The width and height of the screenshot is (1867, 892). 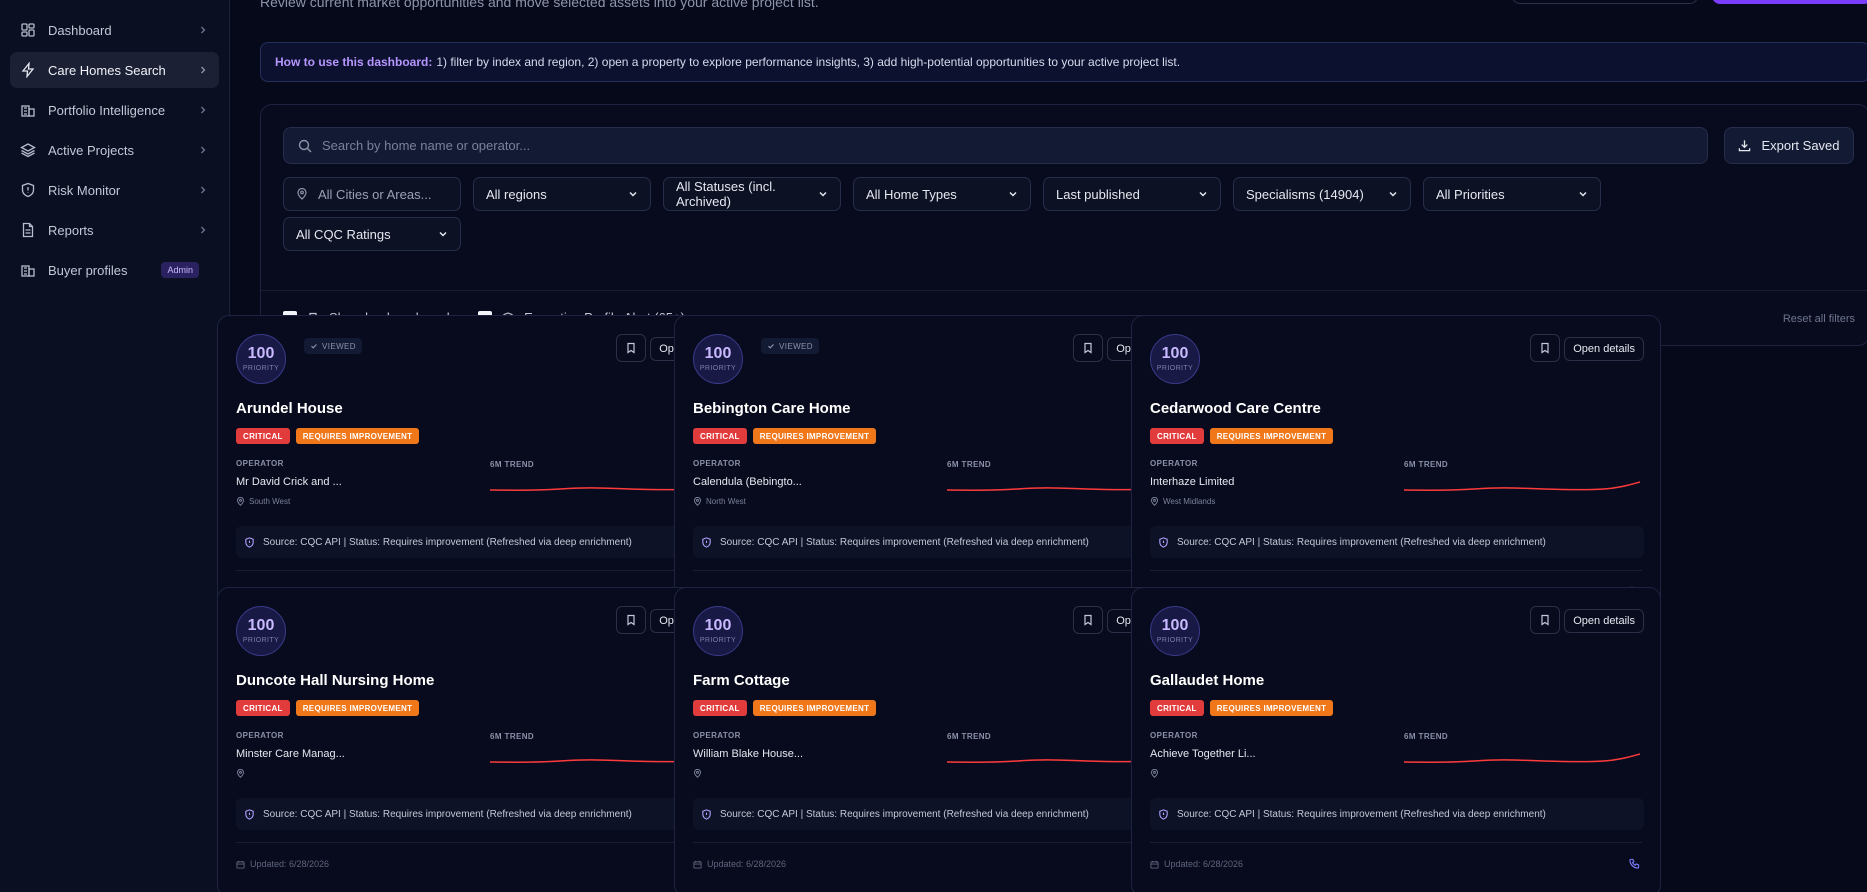 What do you see at coordinates (1305, 194) in the screenshot?
I see `specialisms-value: Specialisms (14904)` at bounding box center [1305, 194].